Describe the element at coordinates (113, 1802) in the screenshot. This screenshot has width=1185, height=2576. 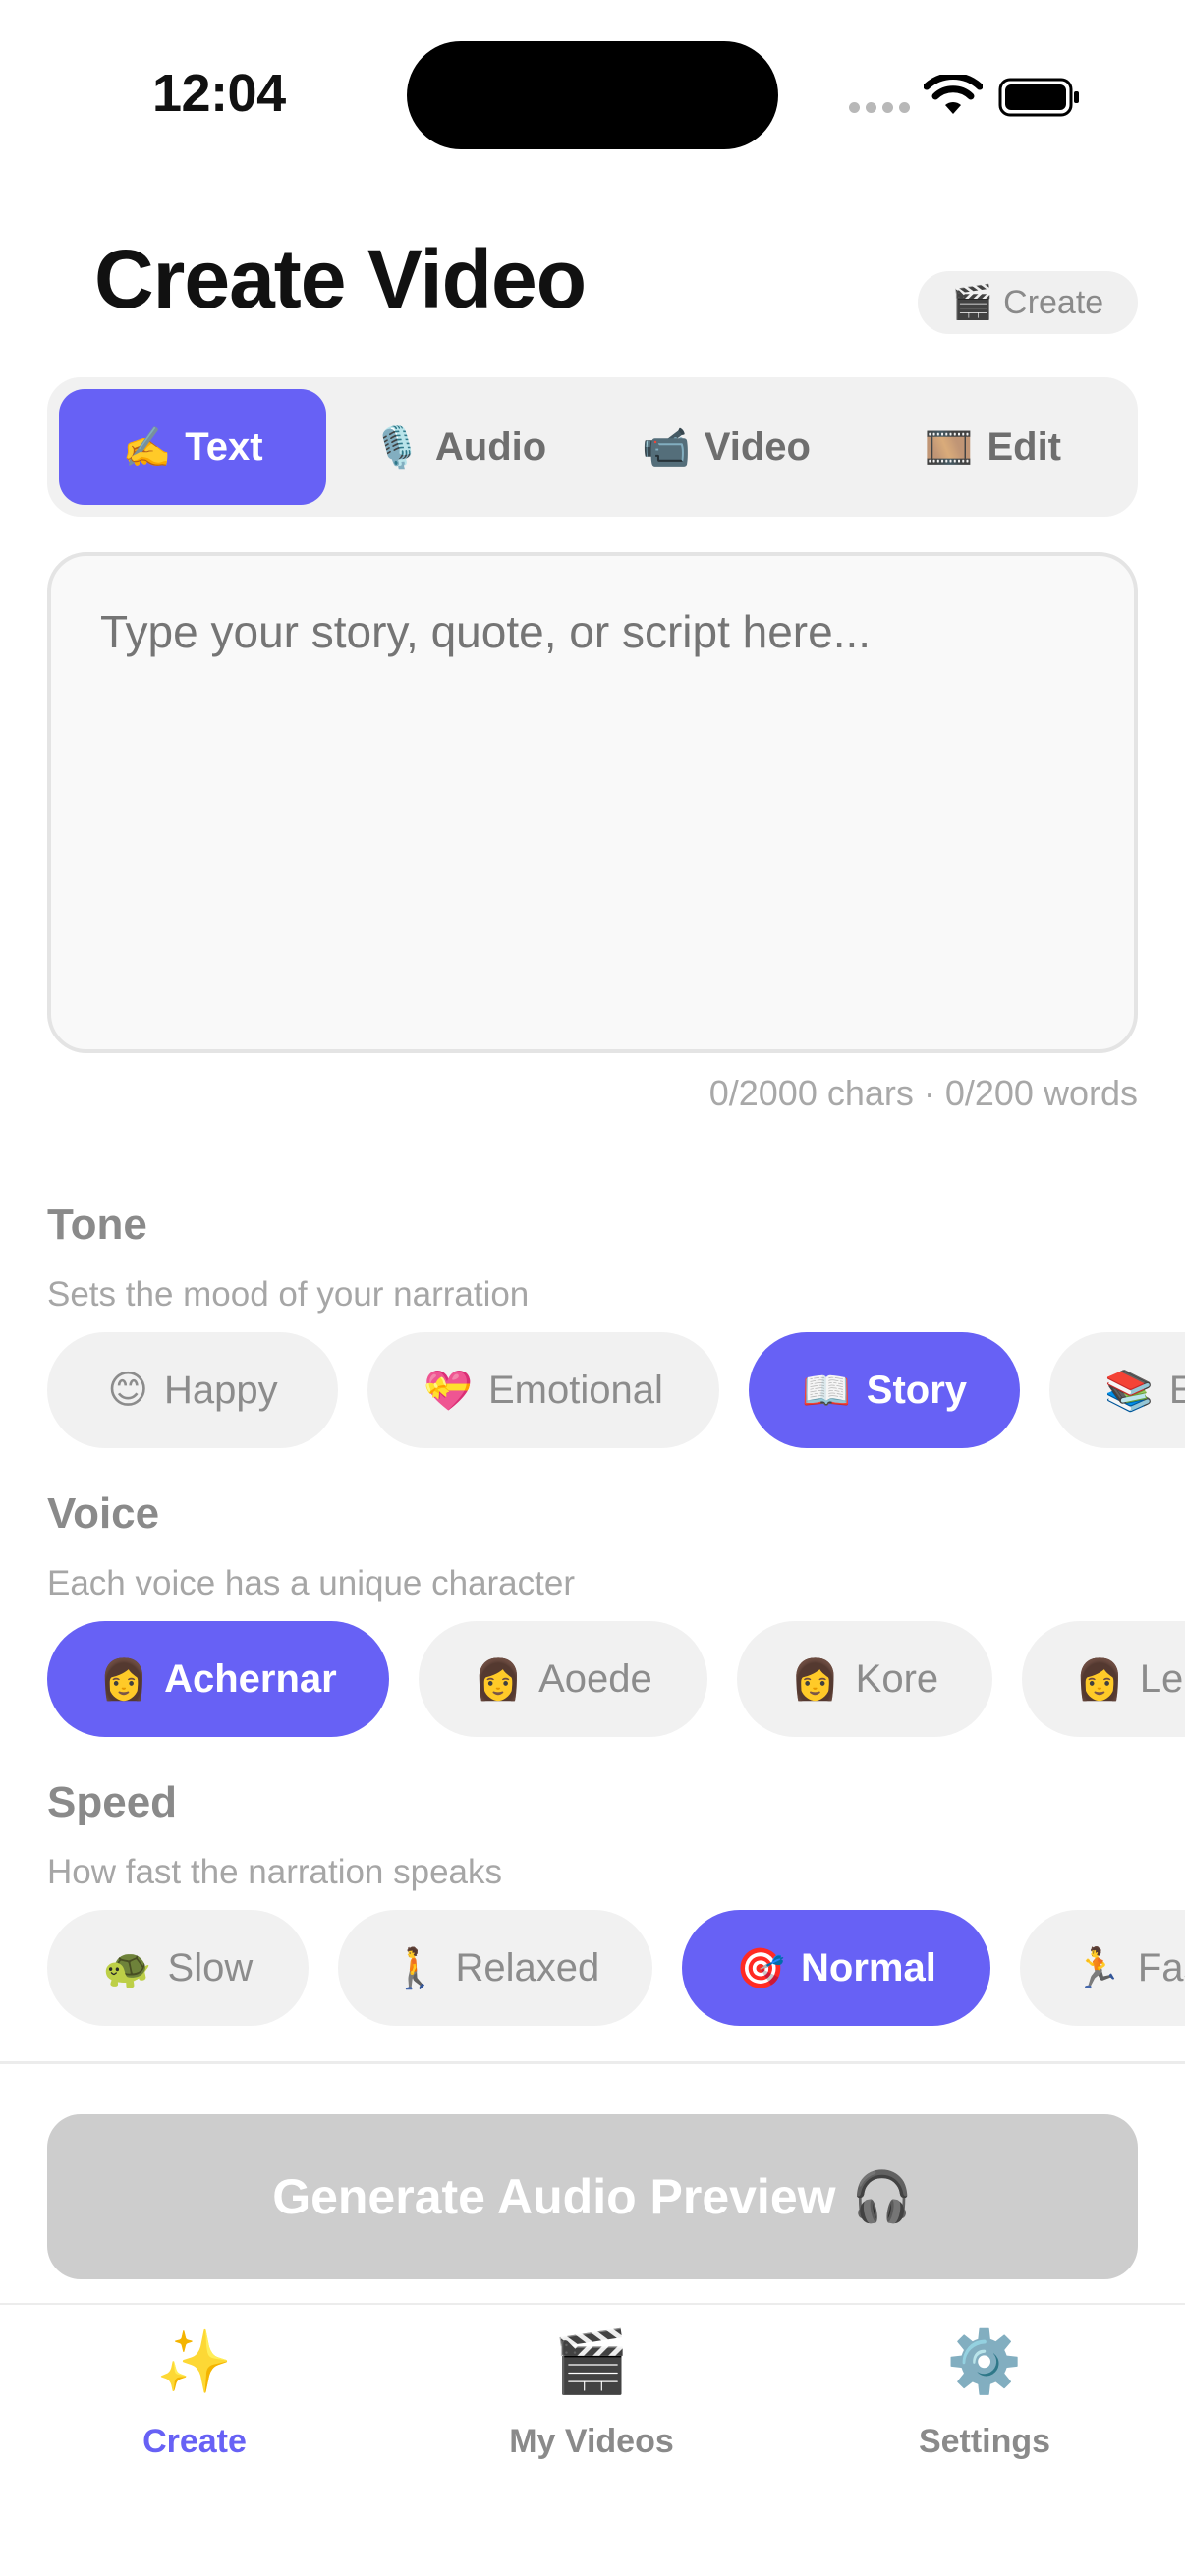
I see `speed-title: Speed` at that location.